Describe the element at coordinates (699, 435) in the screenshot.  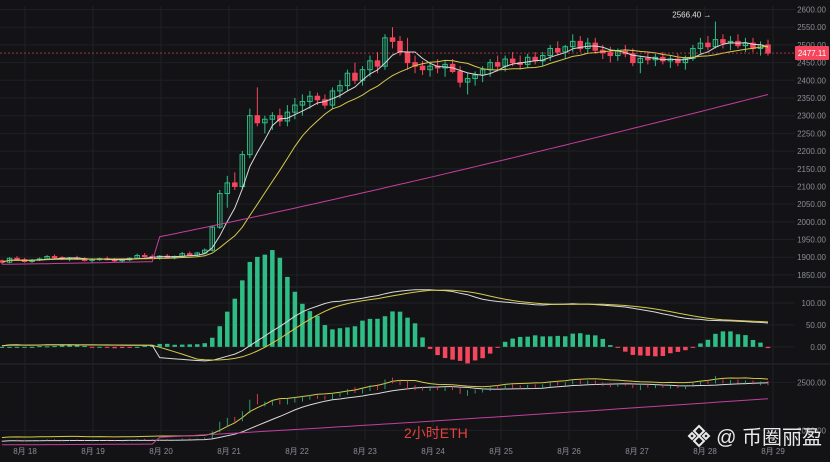
I see `binance-logo-icon` at that location.